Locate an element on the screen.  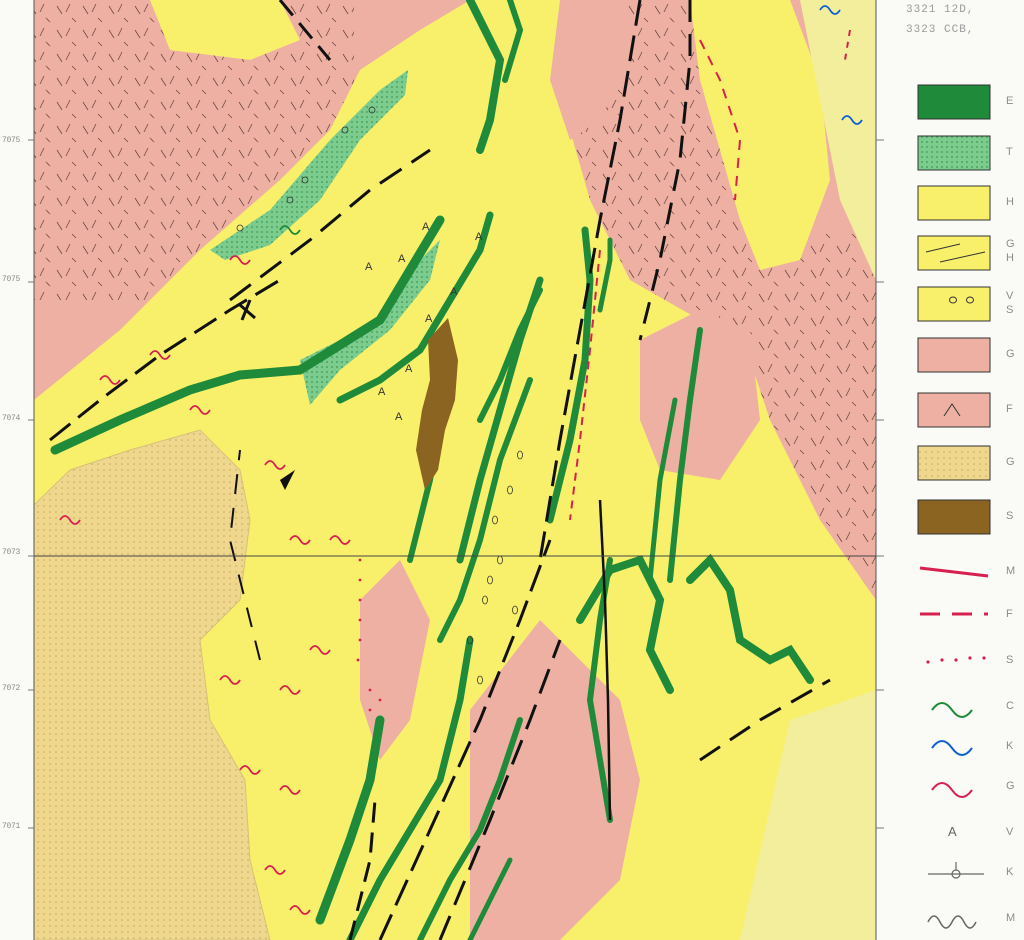
tan-dotted-swatch is located at coordinates (954, 463).